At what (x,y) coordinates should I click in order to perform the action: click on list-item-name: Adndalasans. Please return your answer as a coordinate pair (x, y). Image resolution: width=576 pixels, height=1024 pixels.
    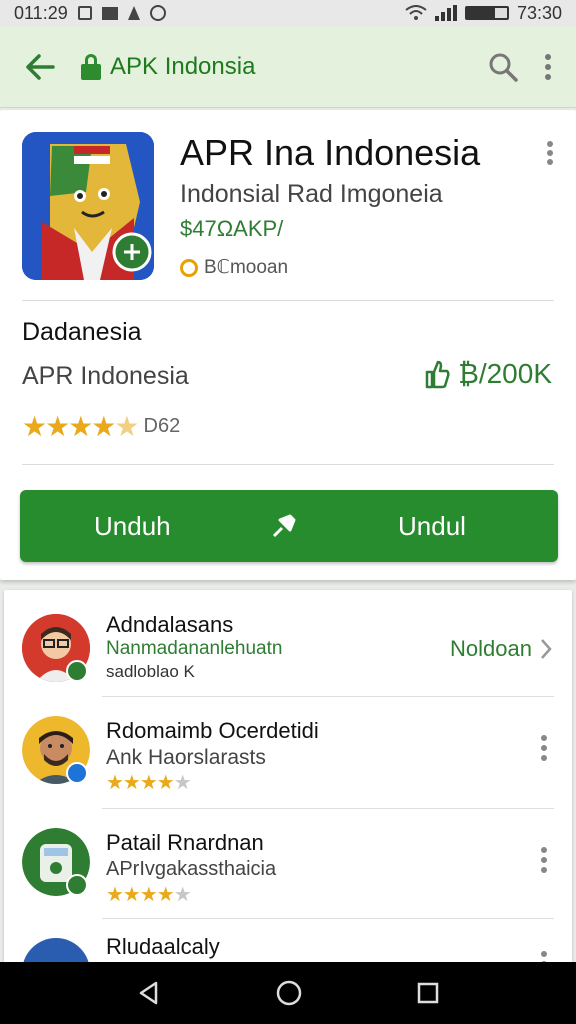
    Looking at the image, I should click on (170, 624).